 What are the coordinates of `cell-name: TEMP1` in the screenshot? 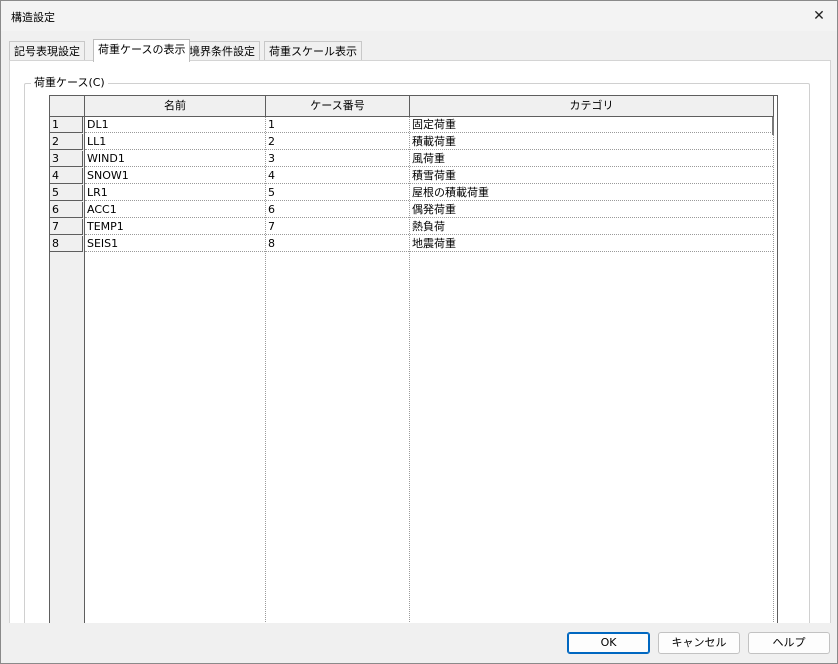 It's located at (175, 227).